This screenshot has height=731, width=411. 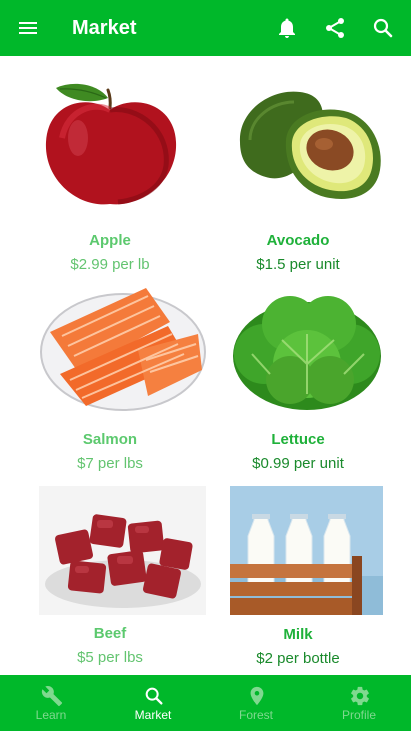 What do you see at coordinates (298, 240) in the screenshot?
I see `product-name: Avocado` at bounding box center [298, 240].